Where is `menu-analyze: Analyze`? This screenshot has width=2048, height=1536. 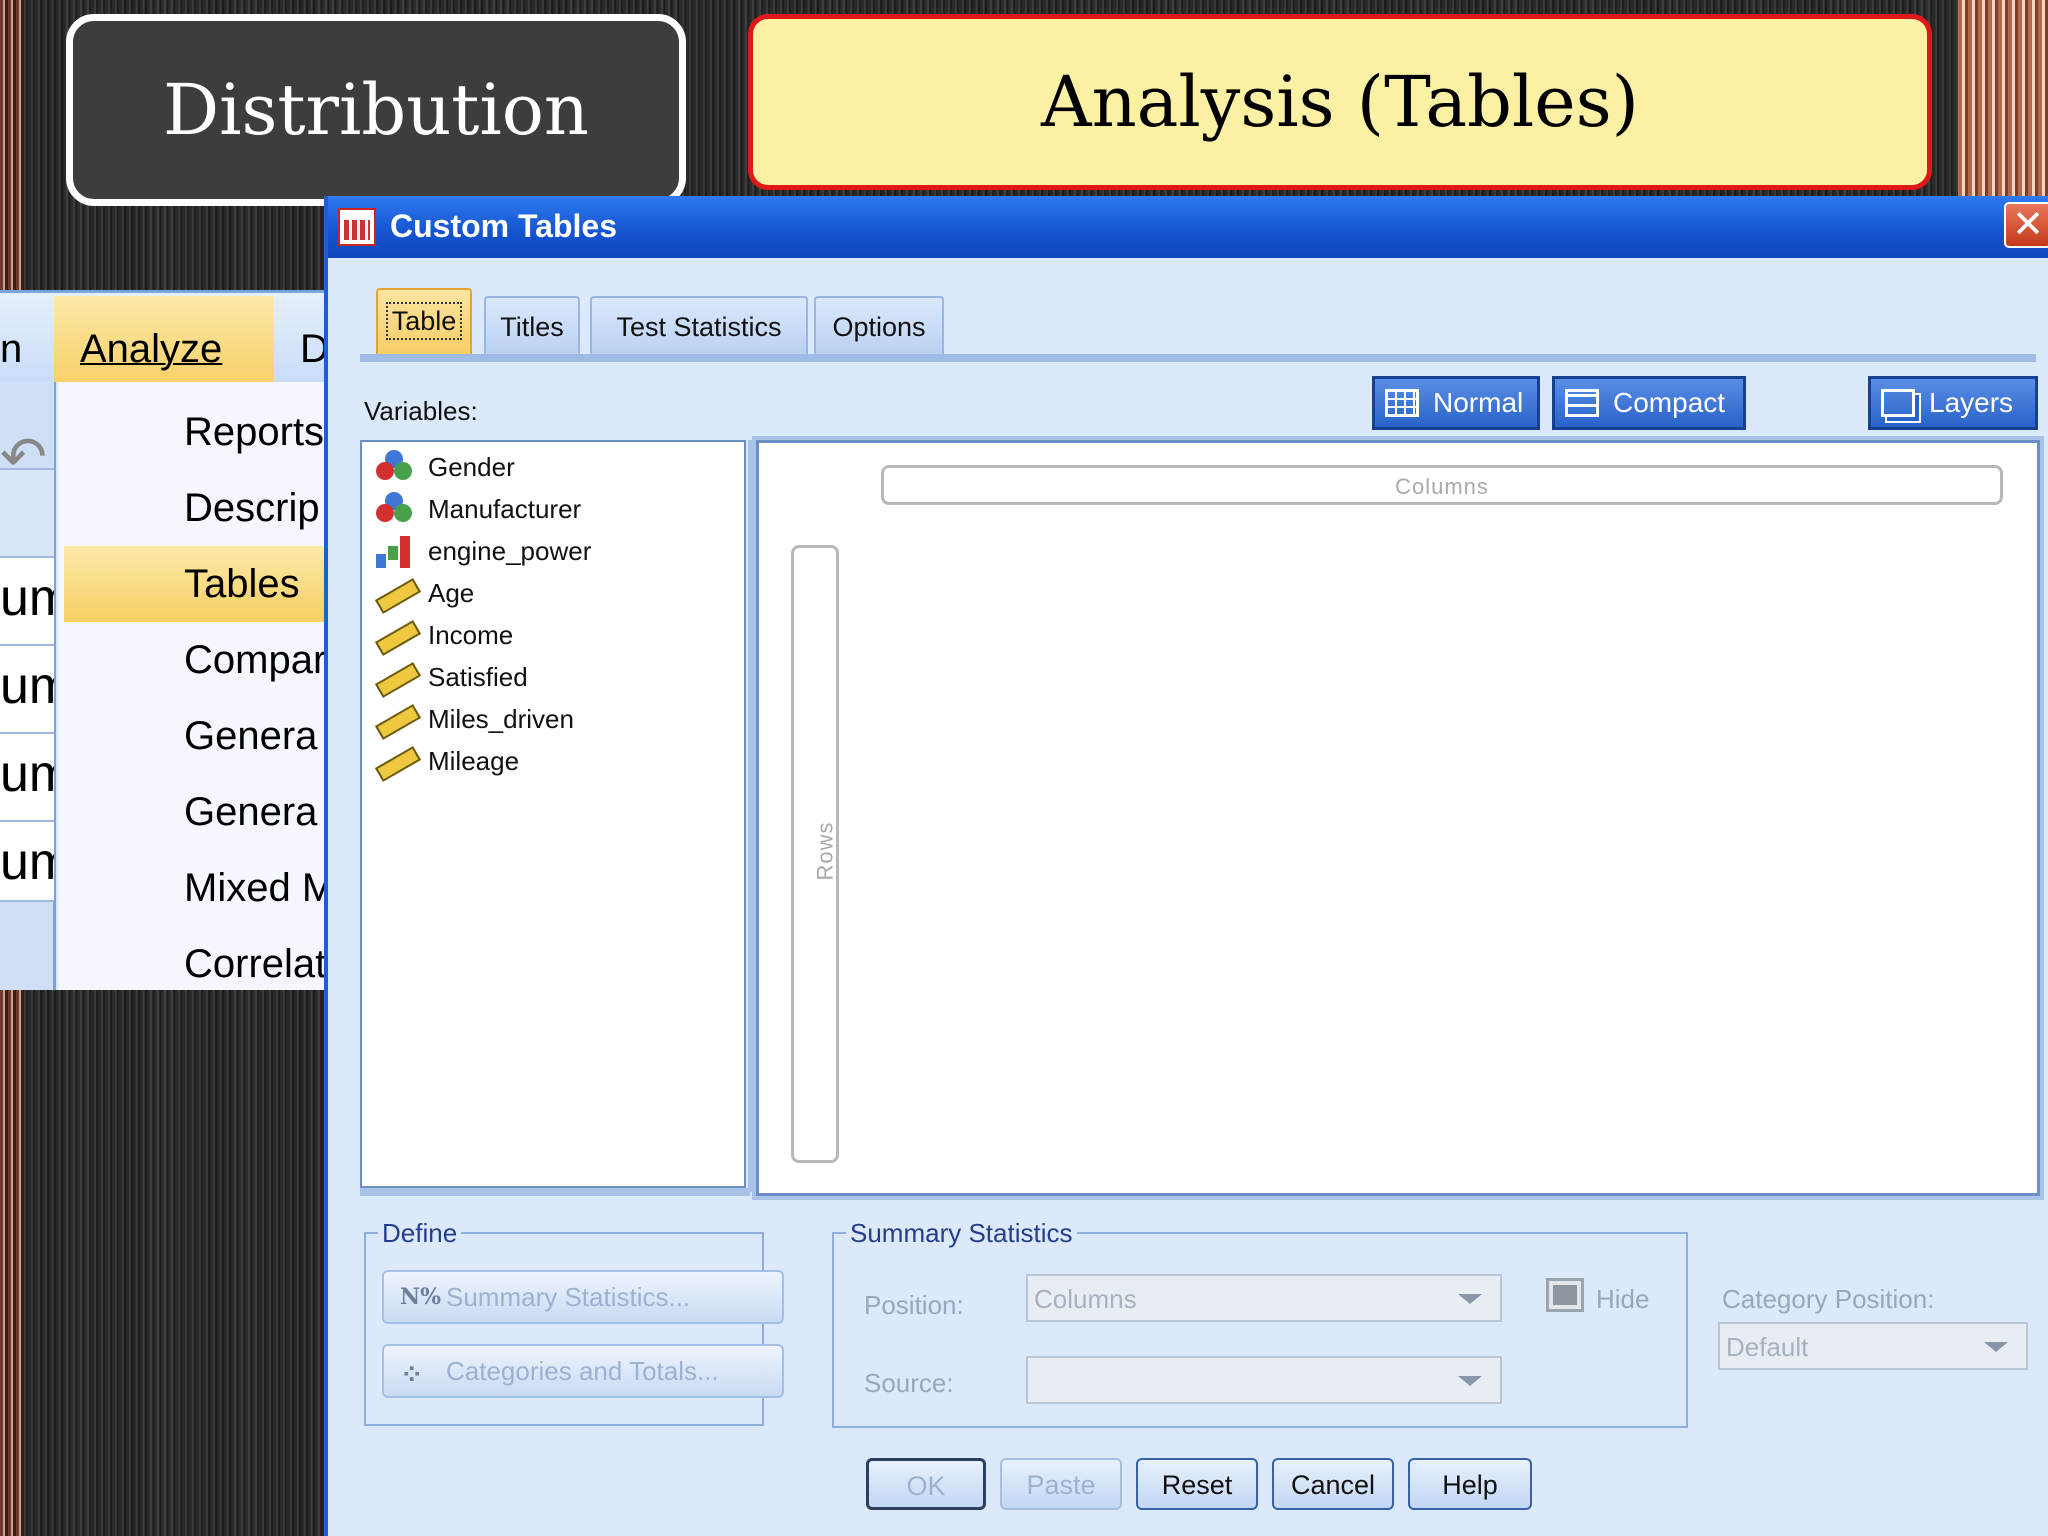 menu-analyze: Analyze is located at coordinates (151, 349).